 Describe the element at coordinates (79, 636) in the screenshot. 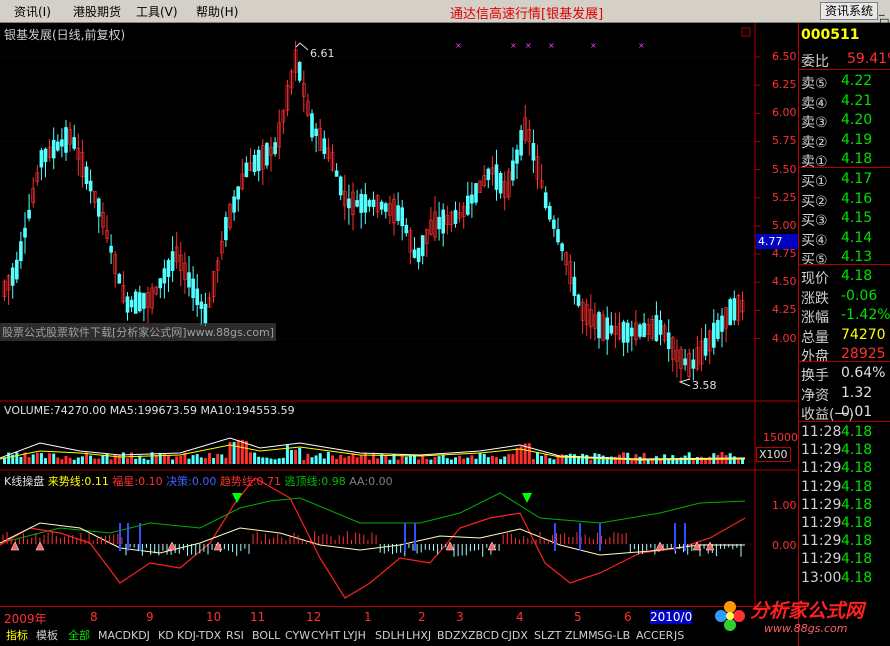

I see `tab-全部: 全部` at that location.